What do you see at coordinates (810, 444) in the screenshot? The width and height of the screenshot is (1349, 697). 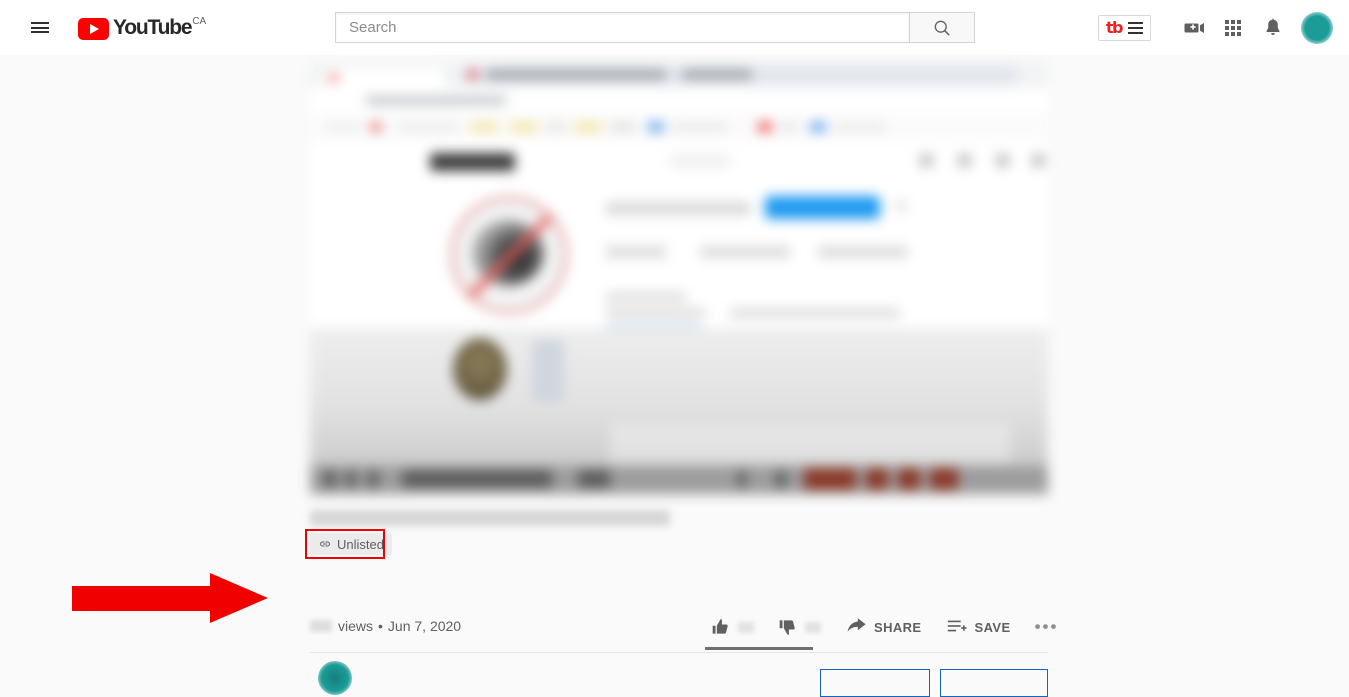 I see `player-scene-haze` at bounding box center [810, 444].